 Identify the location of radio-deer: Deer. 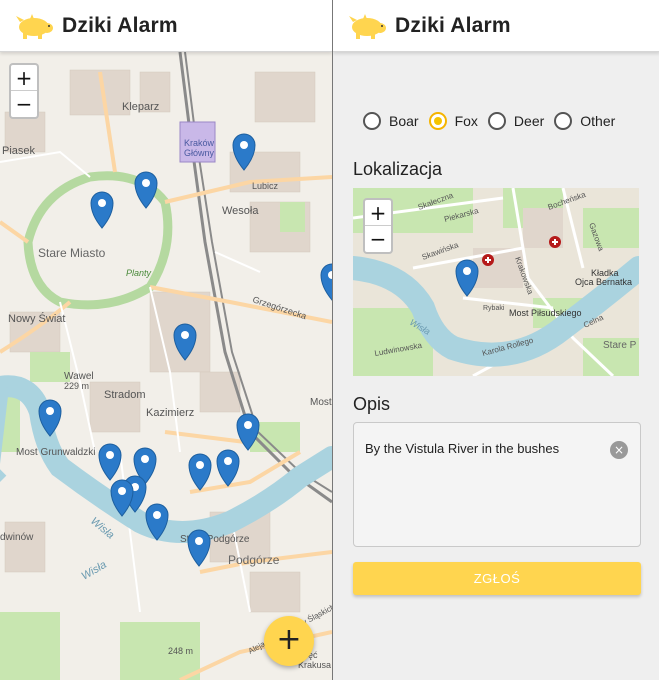
(516, 121).